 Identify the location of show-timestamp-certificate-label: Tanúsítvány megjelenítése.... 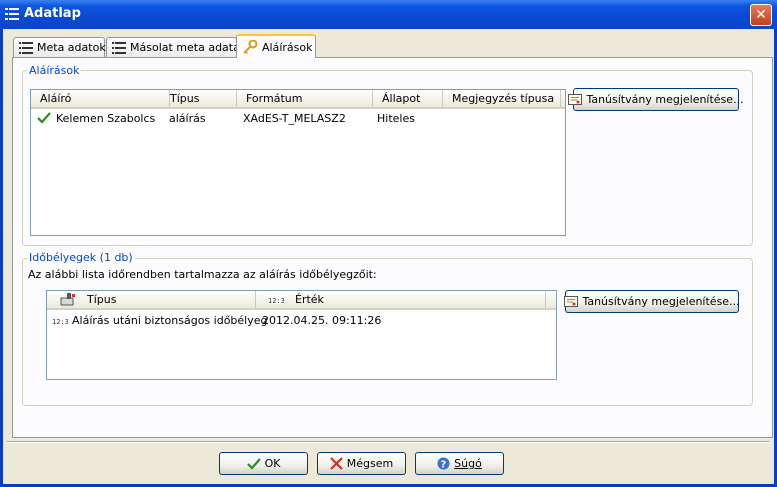
(661, 301).